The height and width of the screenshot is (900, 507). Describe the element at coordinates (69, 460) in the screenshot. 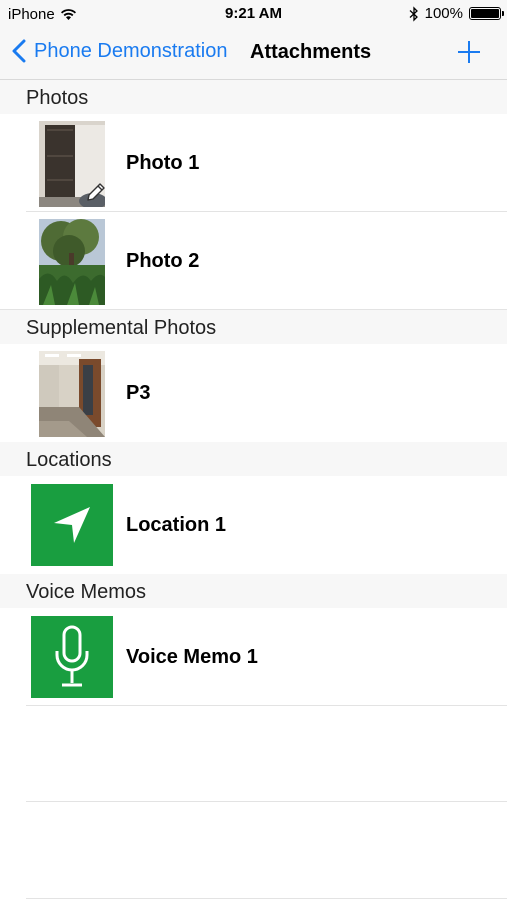

I see `section-title: Locations` at that location.